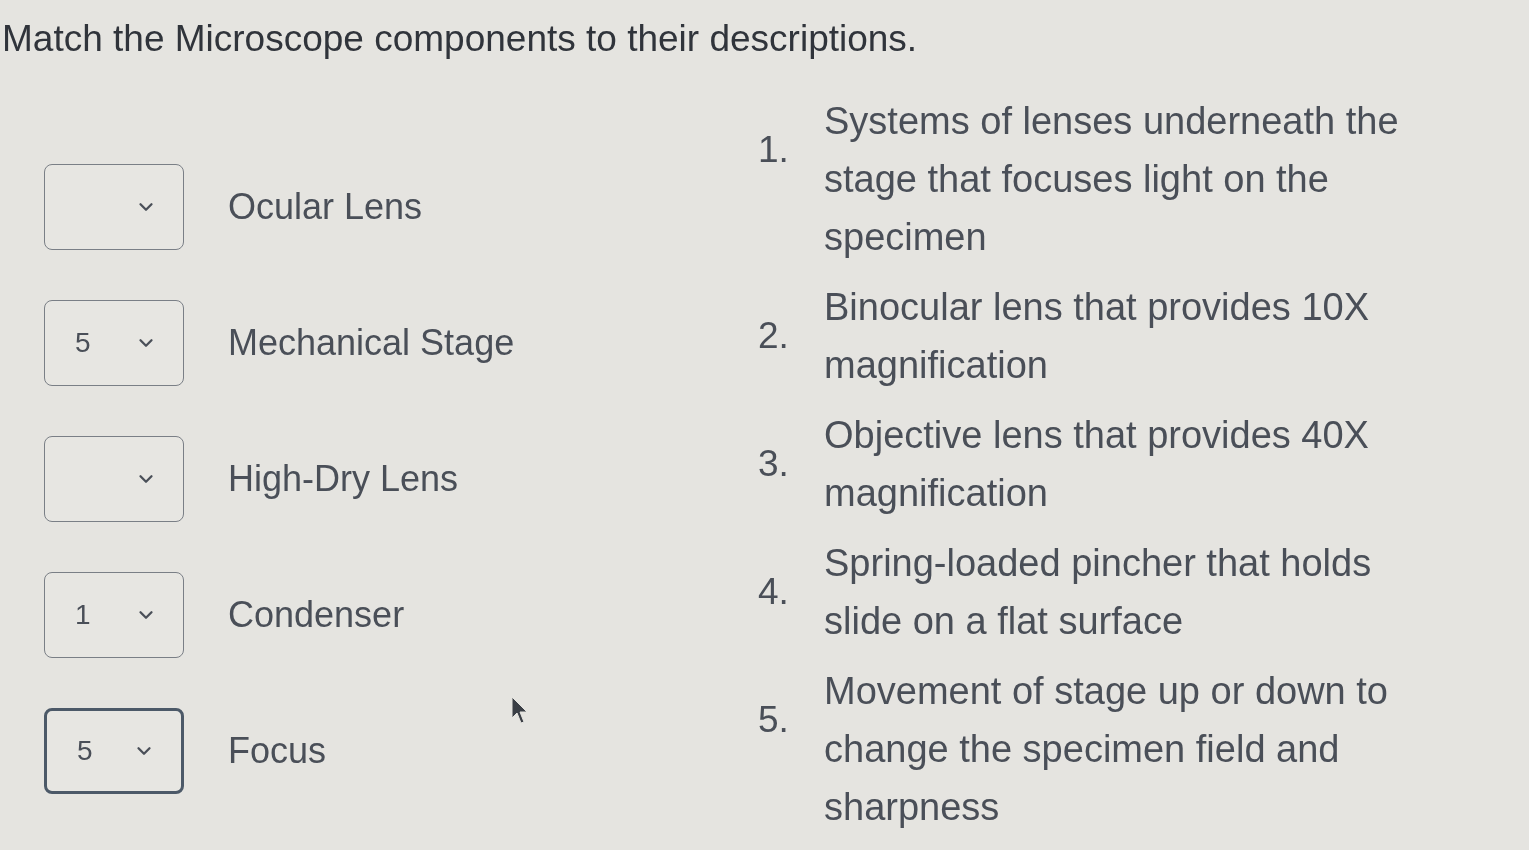 Image resolution: width=1529 pixels, height=850 pixels. What do you see at coordinates (371, 343) in the screenshot?
I see `component-label: Mechanical Stage` at bounding box center [371, 343].